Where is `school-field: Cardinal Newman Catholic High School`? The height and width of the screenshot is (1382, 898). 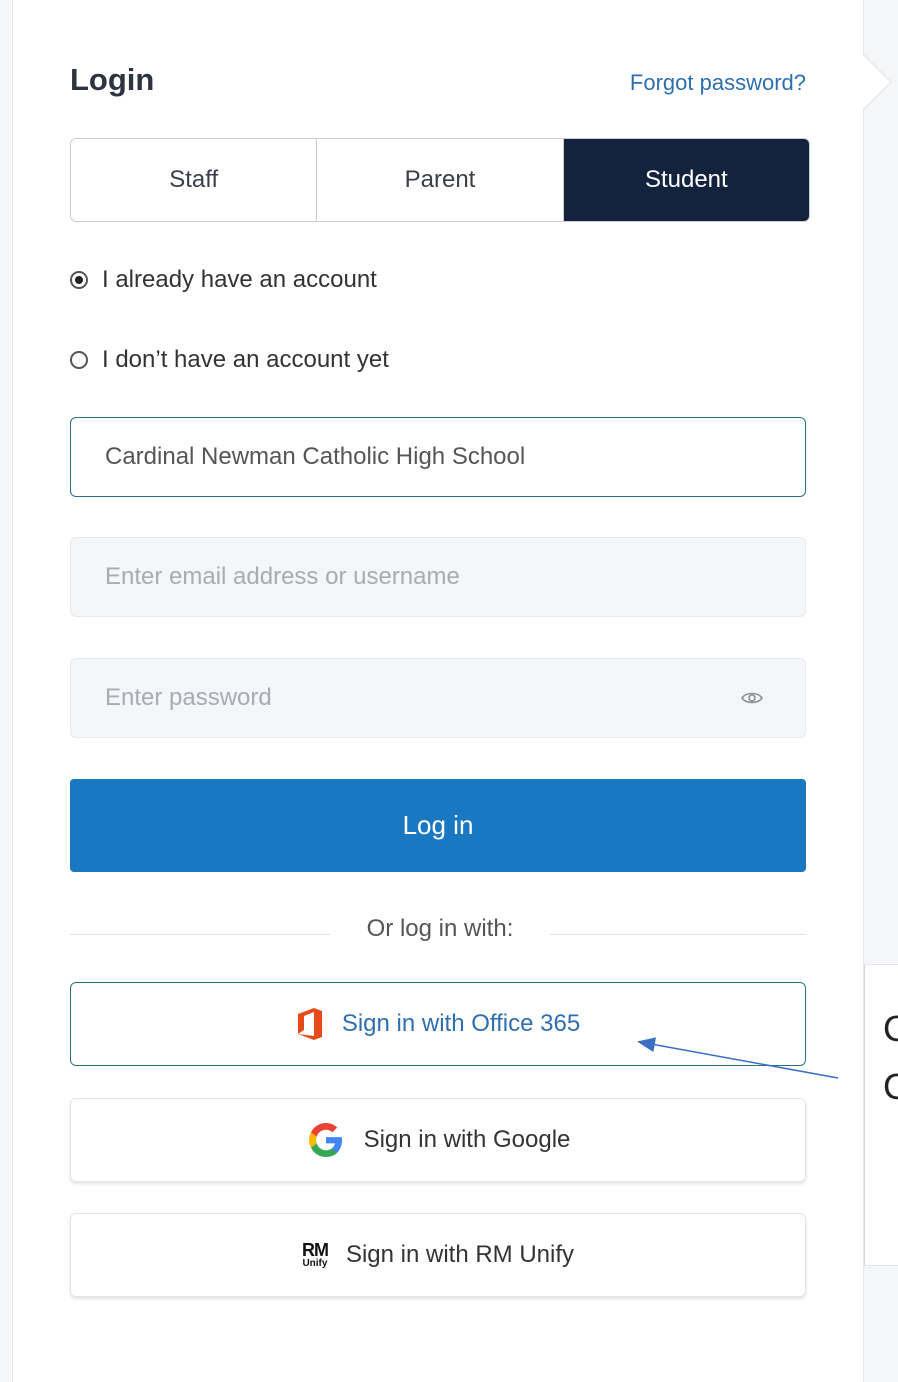
school-field: Cardinal Newman Catholic High School is located at coordinates (438, 457).